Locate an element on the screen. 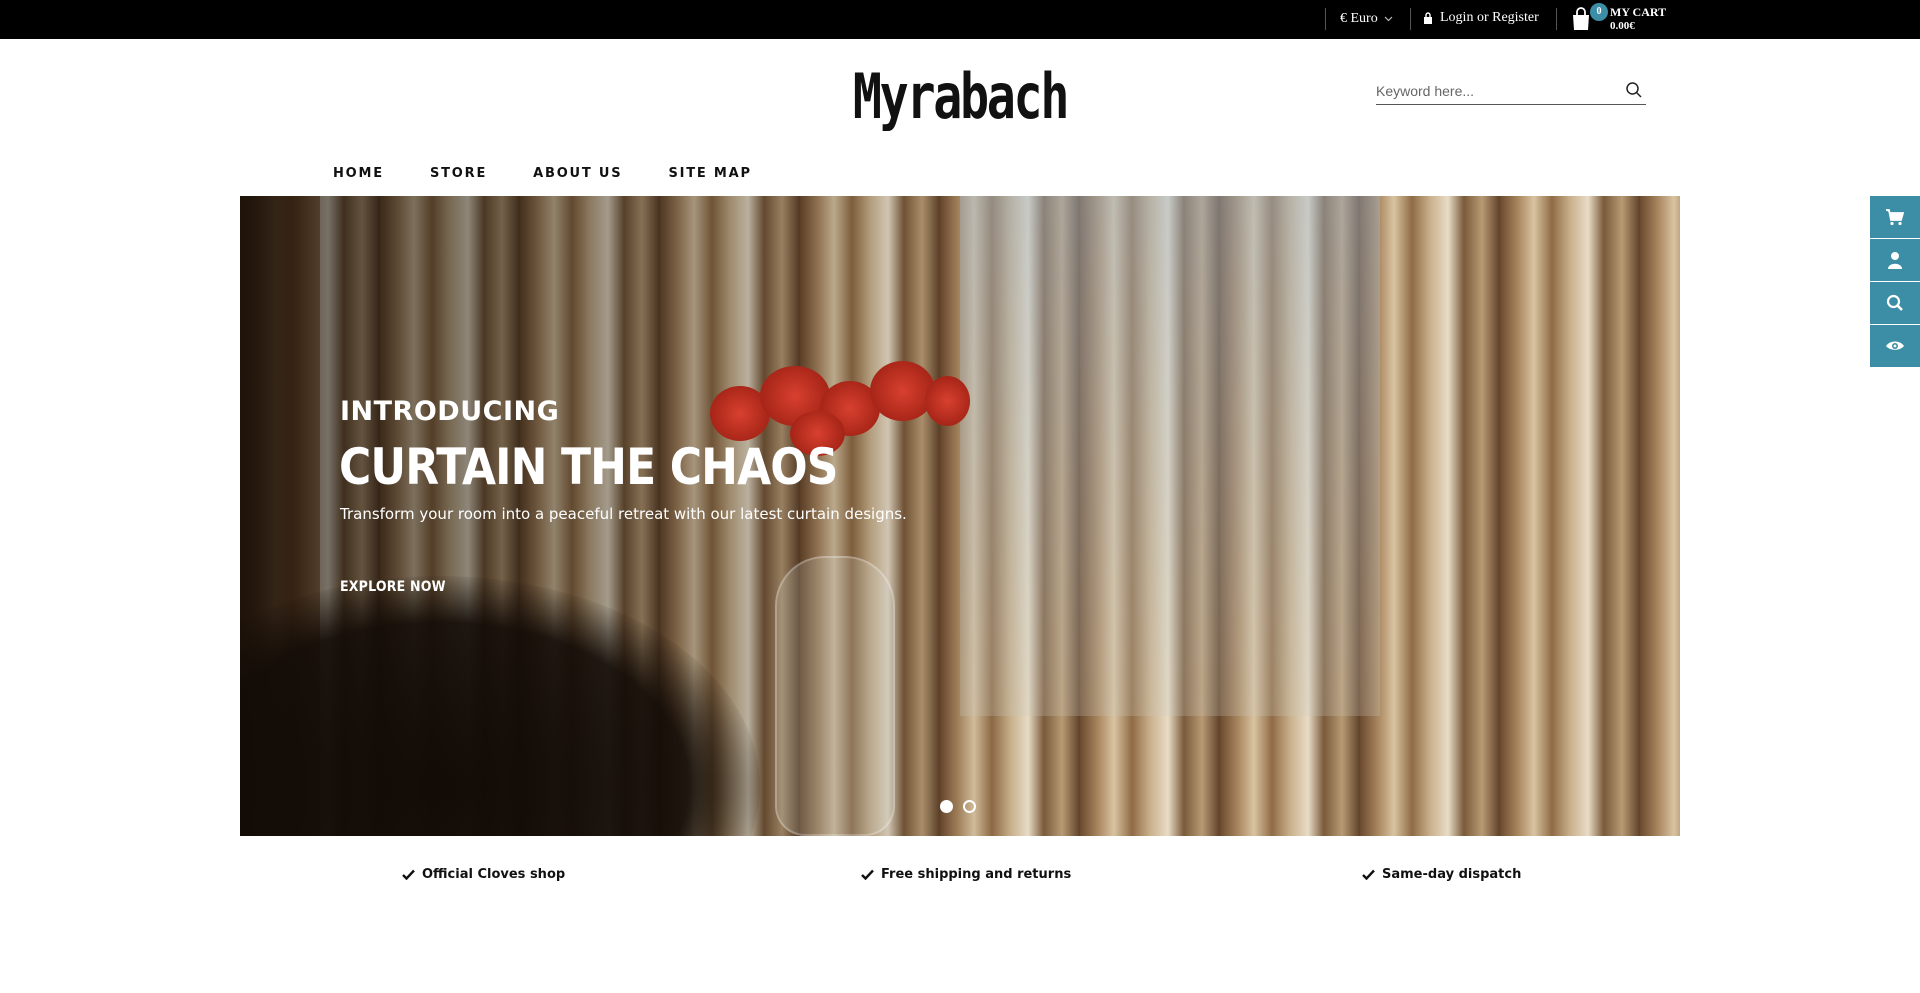  nav-item-site-map: SITE MAP is located at coordinates (709, 173).